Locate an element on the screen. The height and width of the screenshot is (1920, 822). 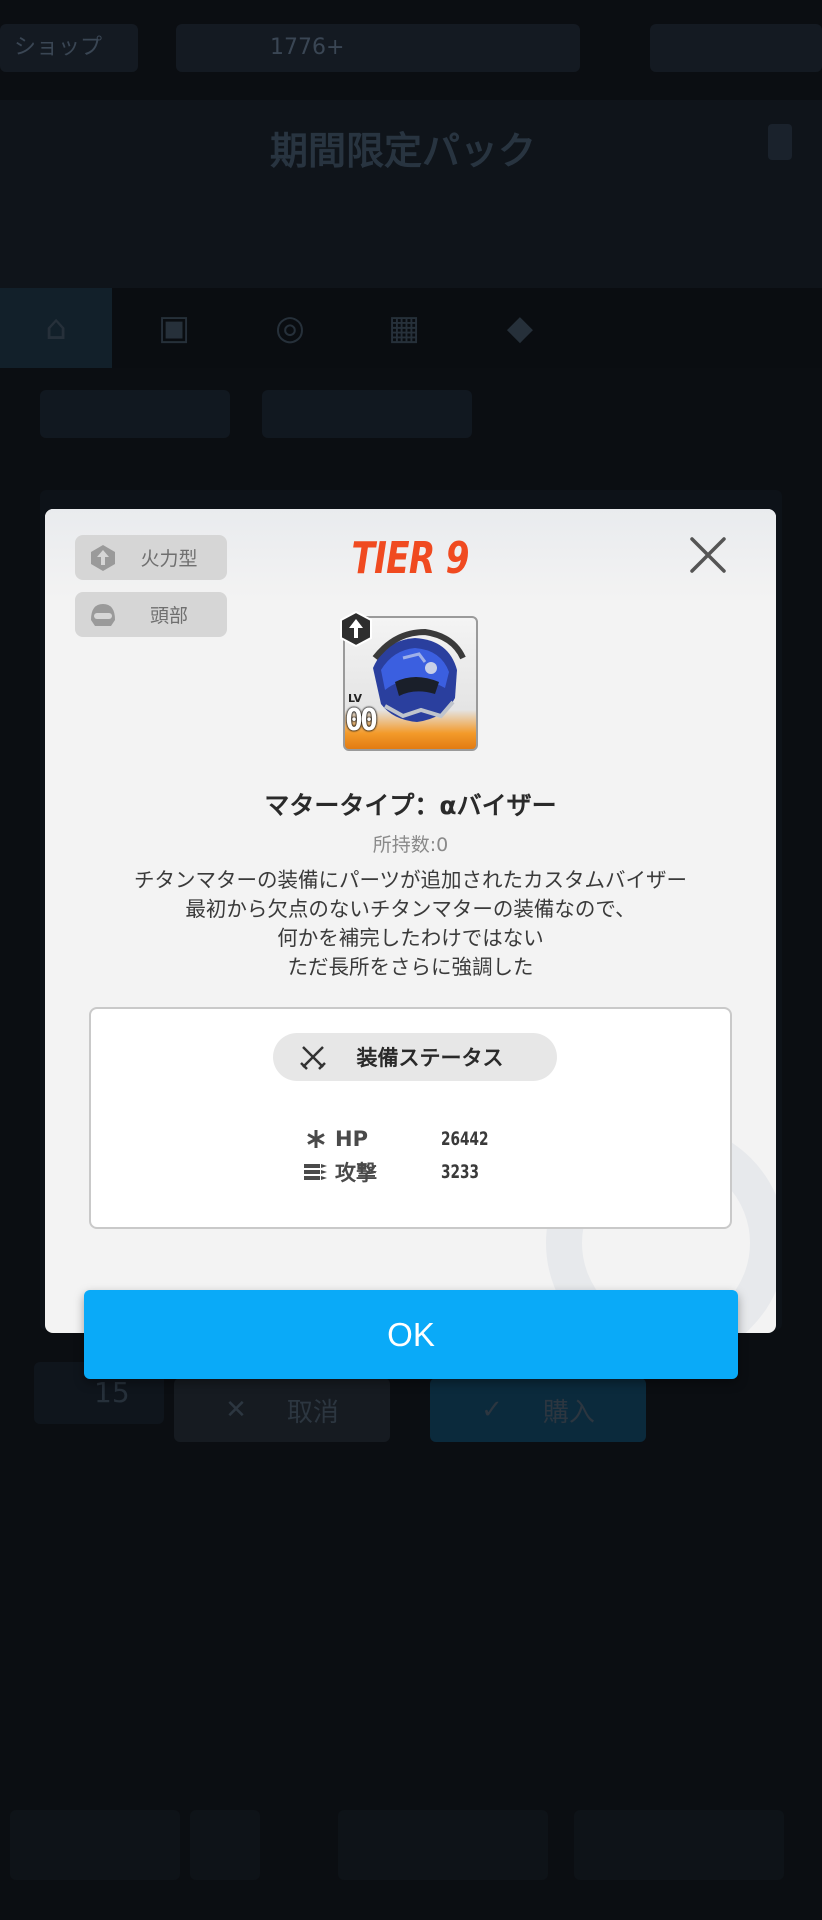
close-button is located at coordinates (708, 555).